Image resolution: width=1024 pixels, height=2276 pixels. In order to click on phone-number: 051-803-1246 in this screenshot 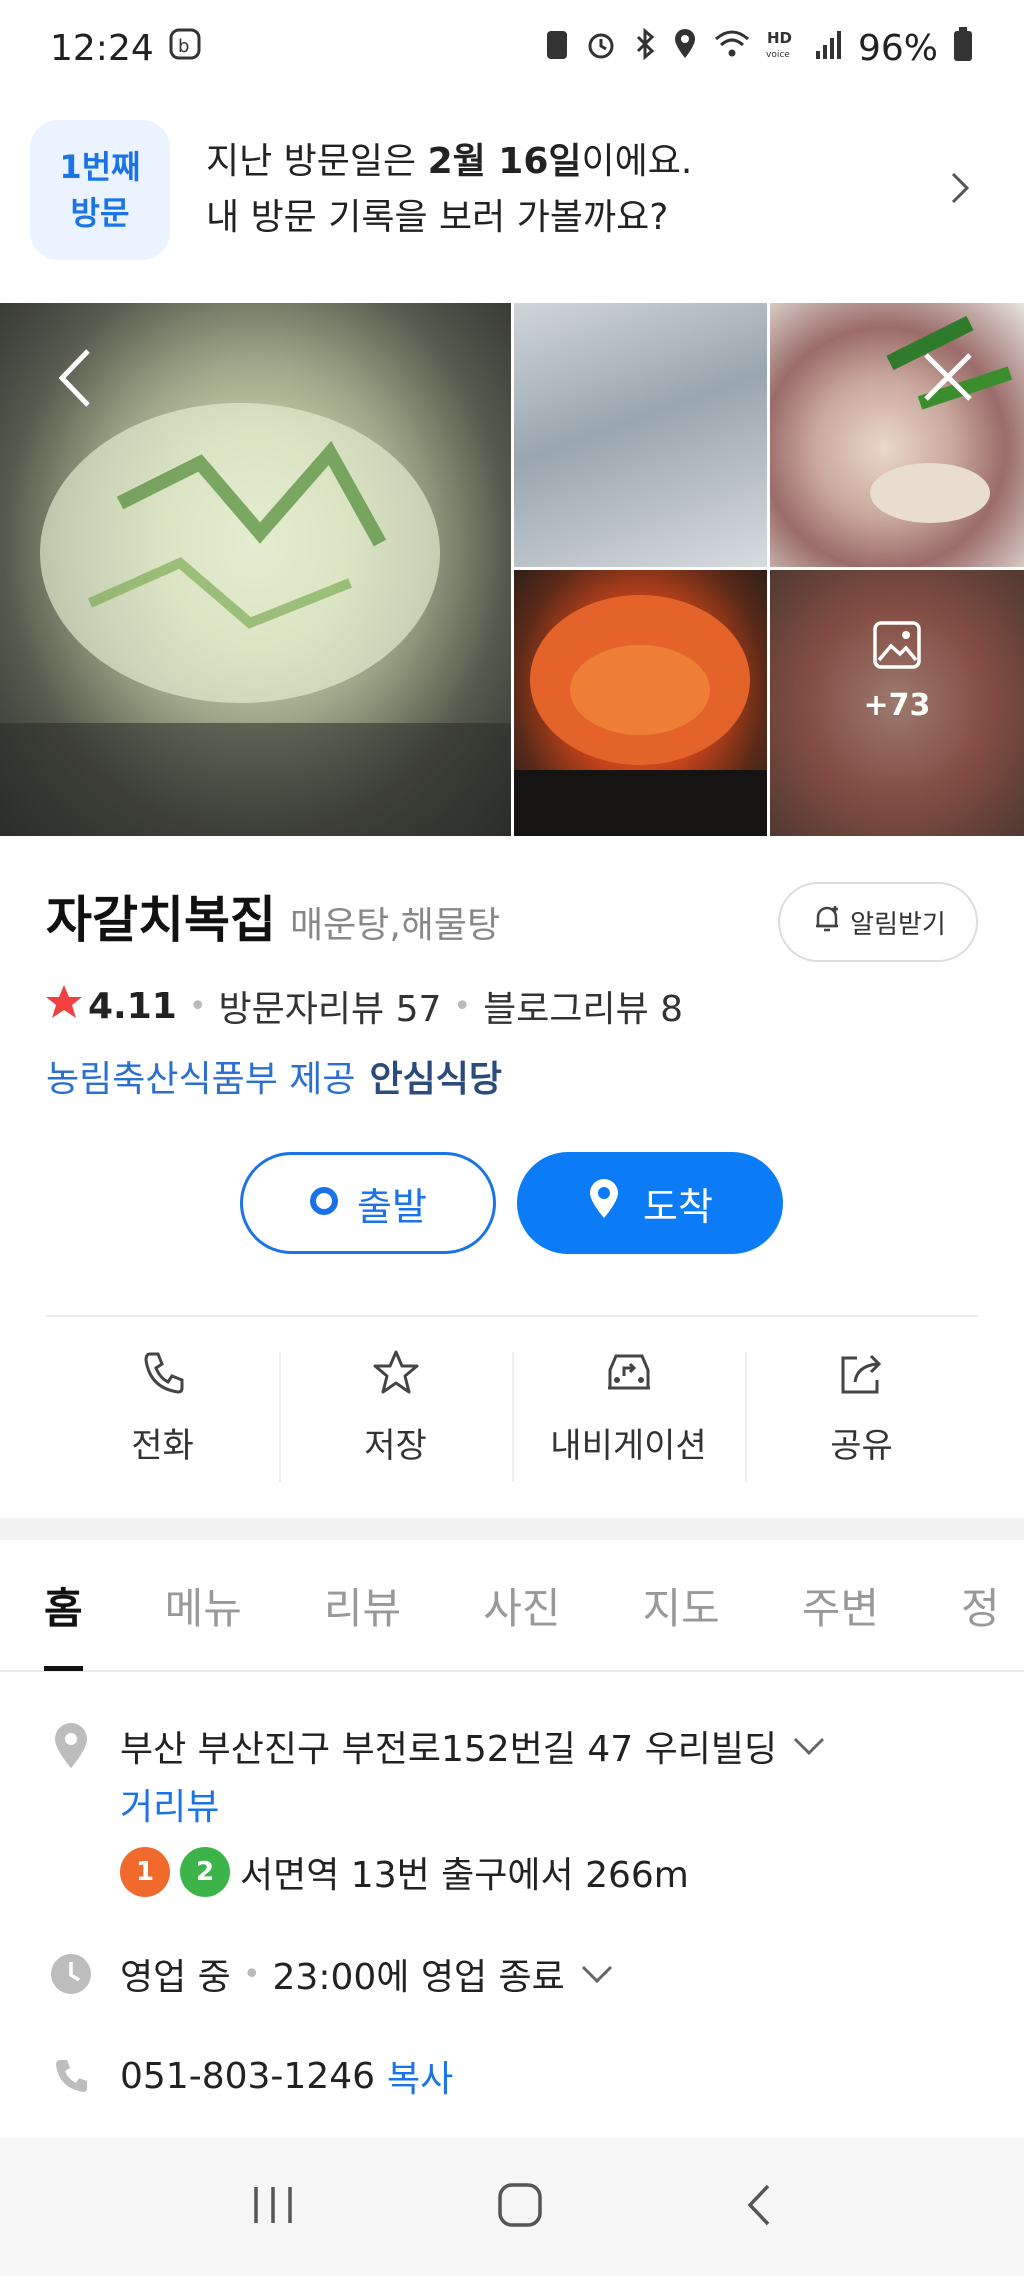, I will do `click(247, 2076)`.